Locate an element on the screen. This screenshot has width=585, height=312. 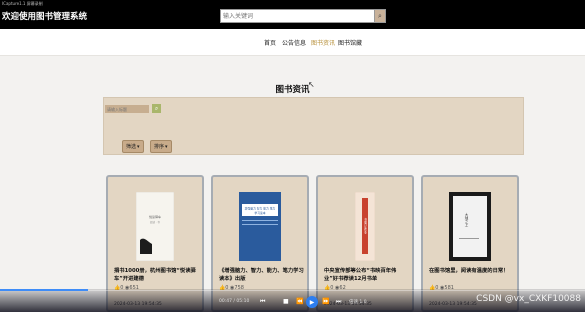
video-progress-track is located at coordinates (292, 290).